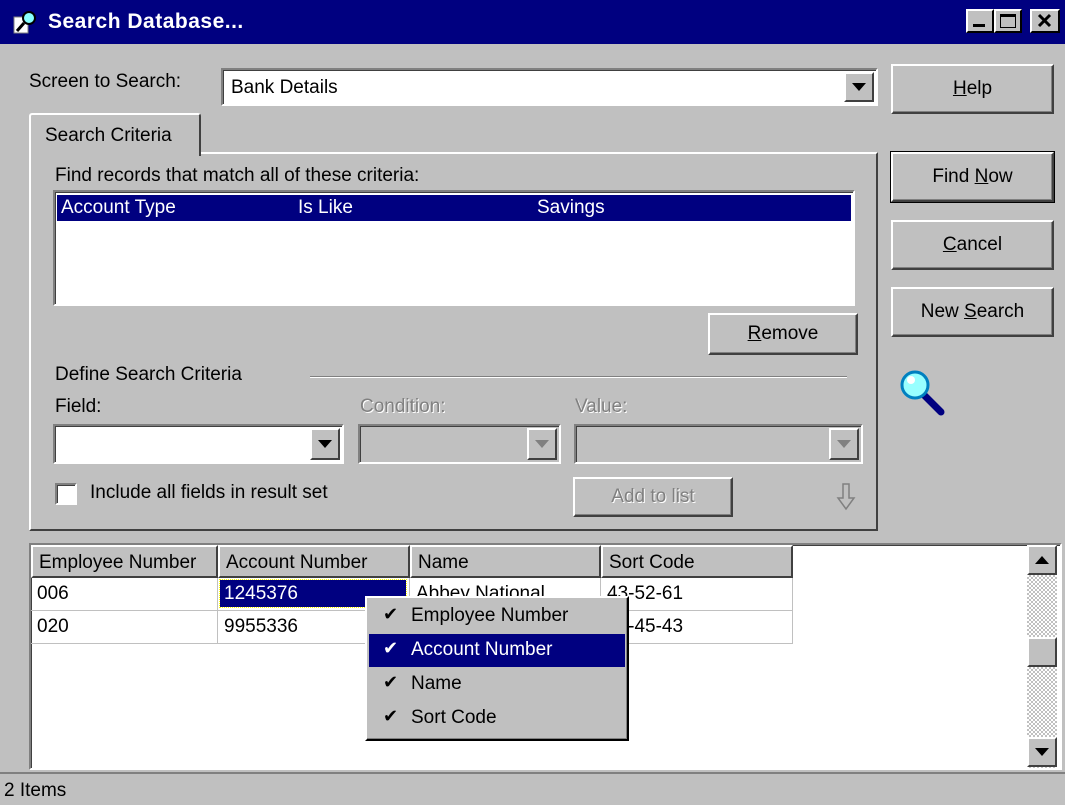 Image resolution: width=1065 pixels, height=805 pixels. Describe the element at coordinates (979, 244) in the screenshot. I see `cancel-label-rest: ancel` at that location.